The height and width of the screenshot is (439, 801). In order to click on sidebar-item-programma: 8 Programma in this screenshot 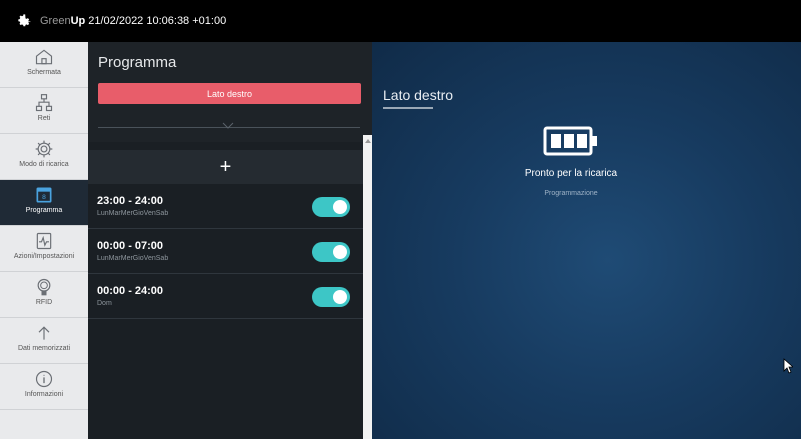, I will do `click(44, 203)`.